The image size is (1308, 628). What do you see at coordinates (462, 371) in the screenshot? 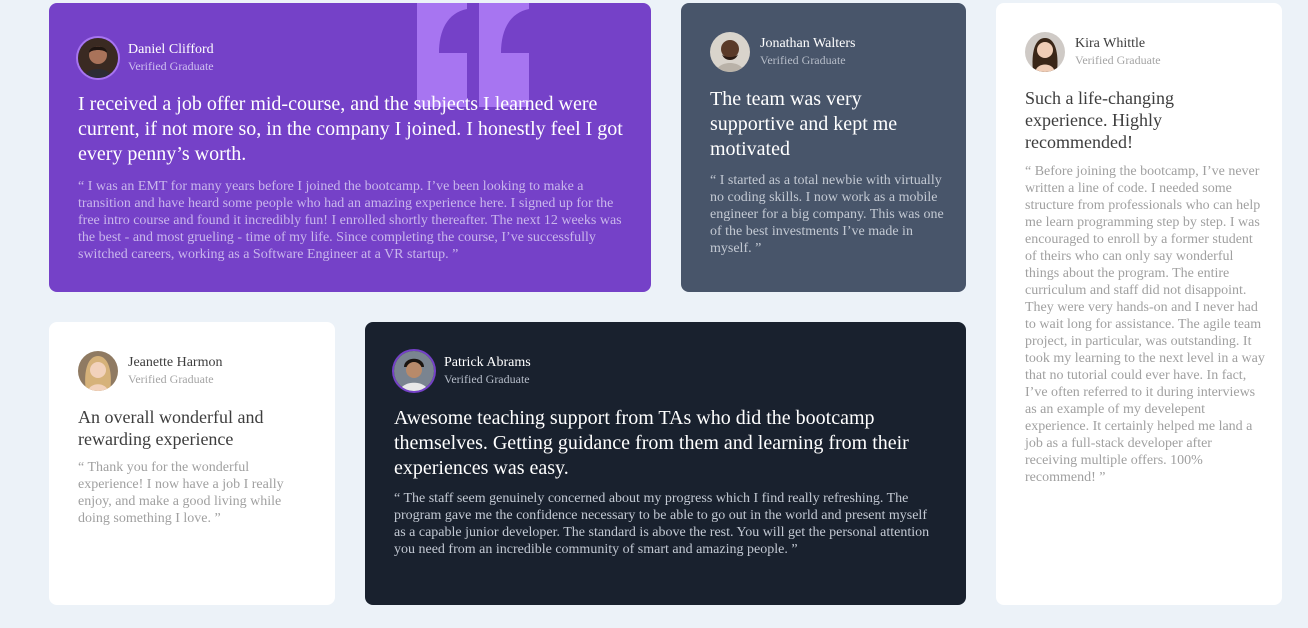
I see `author: Patrick Abrams Verified Graduate` at bounding box center [462, 371].